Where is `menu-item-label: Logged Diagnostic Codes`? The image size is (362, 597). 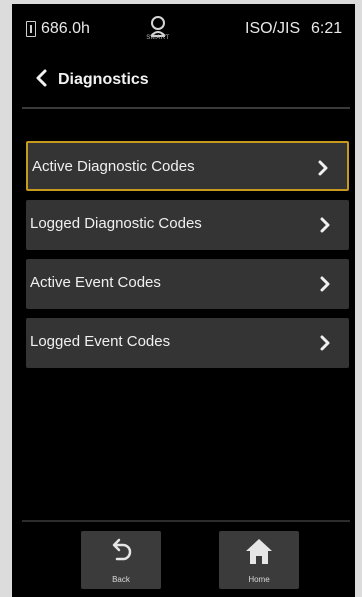 menu-item-label: Logged Diagnostic Codes is located at coordinates (116, 223).